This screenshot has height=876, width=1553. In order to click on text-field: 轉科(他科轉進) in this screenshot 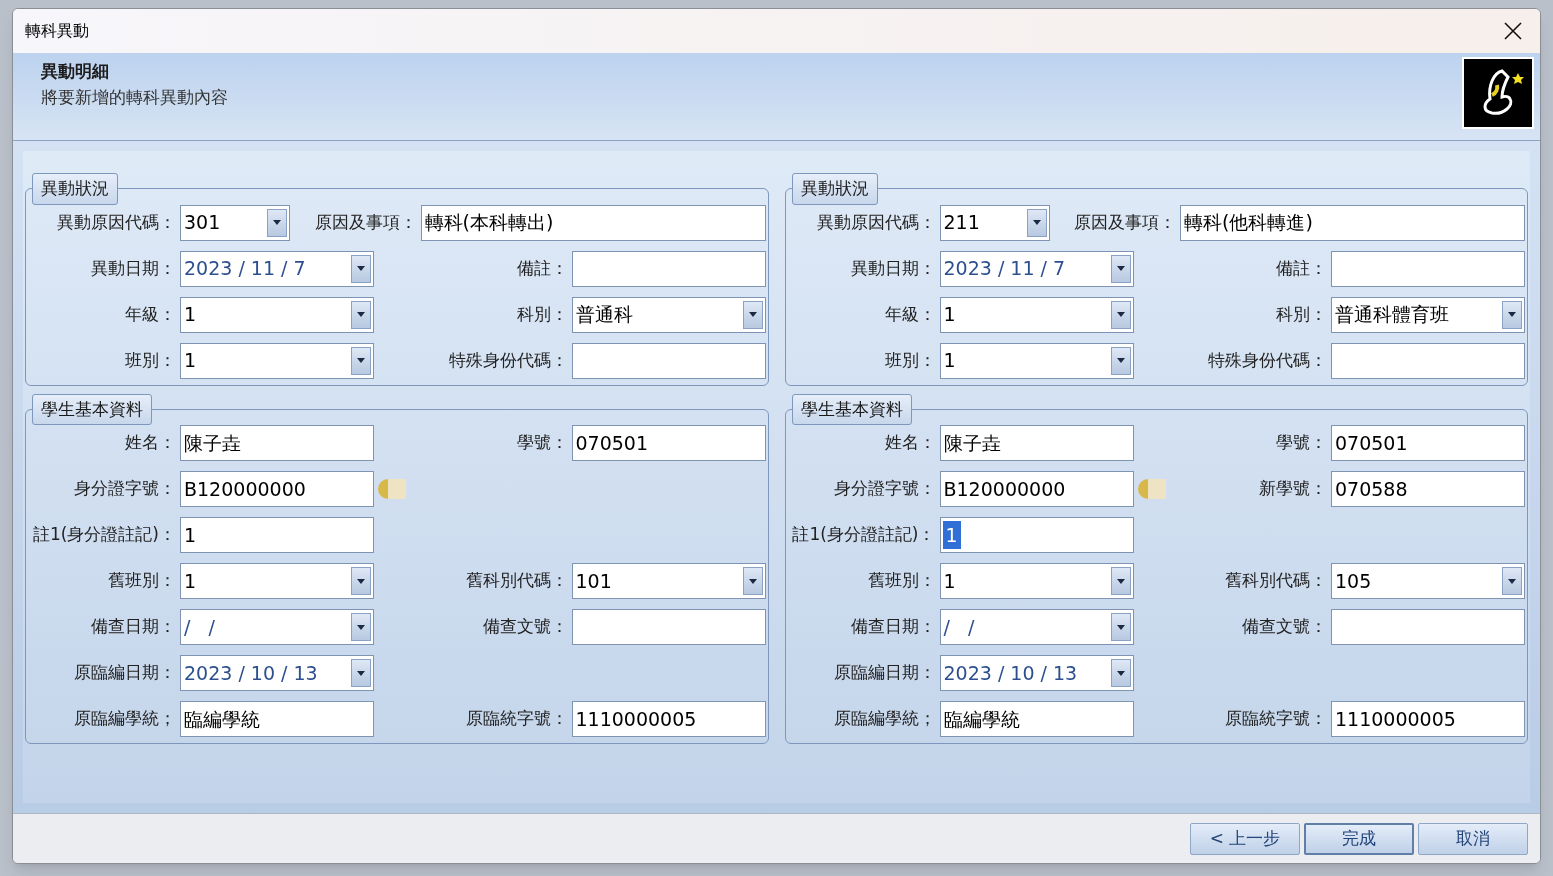, I will do `click(1352, 222)`.